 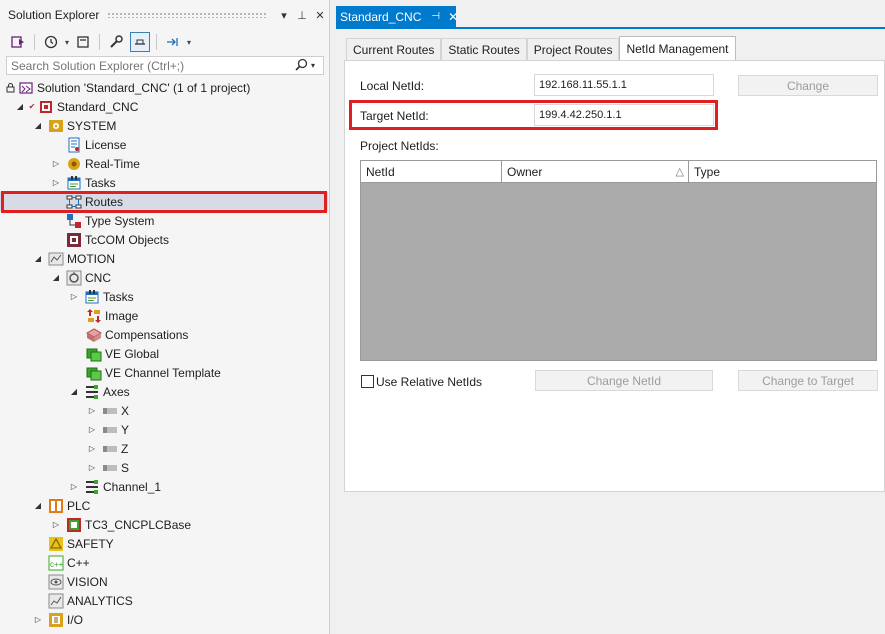 What do you see at coordinates (74, 525) in the screenshot?
I see `plc-project-icon` at bounding box center [74, 525].